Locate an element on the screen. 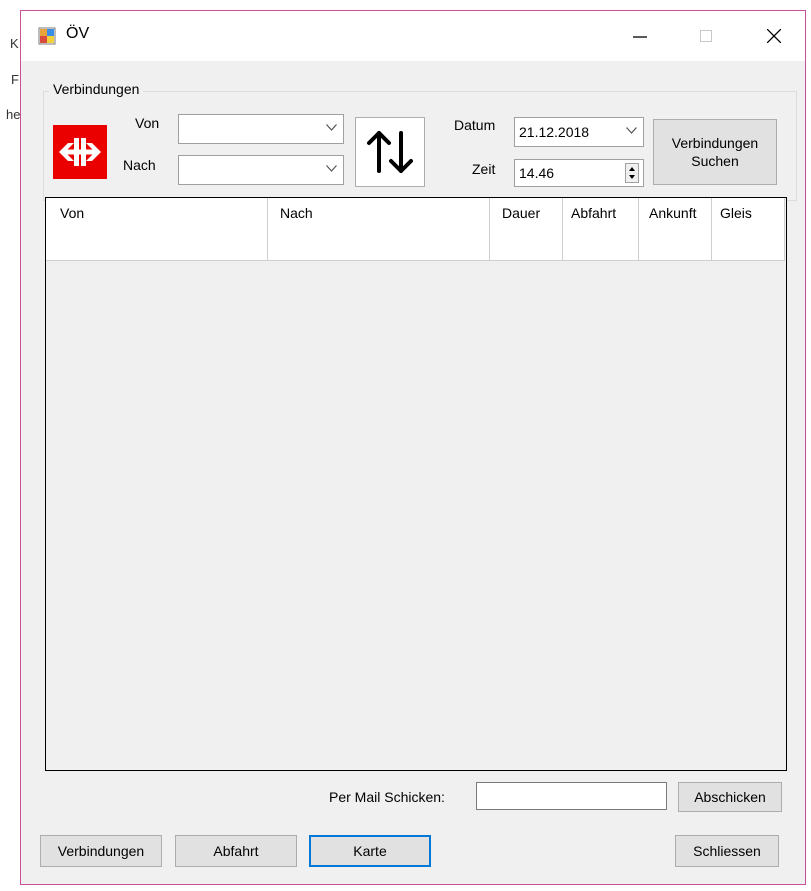 The width and height of the screenshot is (811, 891). table-row is located at coordinates (415, 245).